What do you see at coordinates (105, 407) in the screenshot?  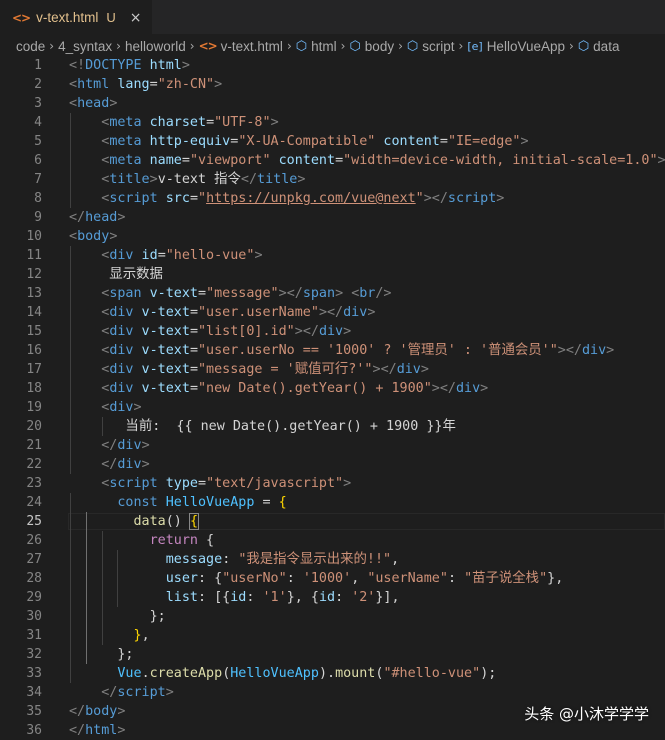 I see `code-text: <div>` at bounding box center [105, 407].